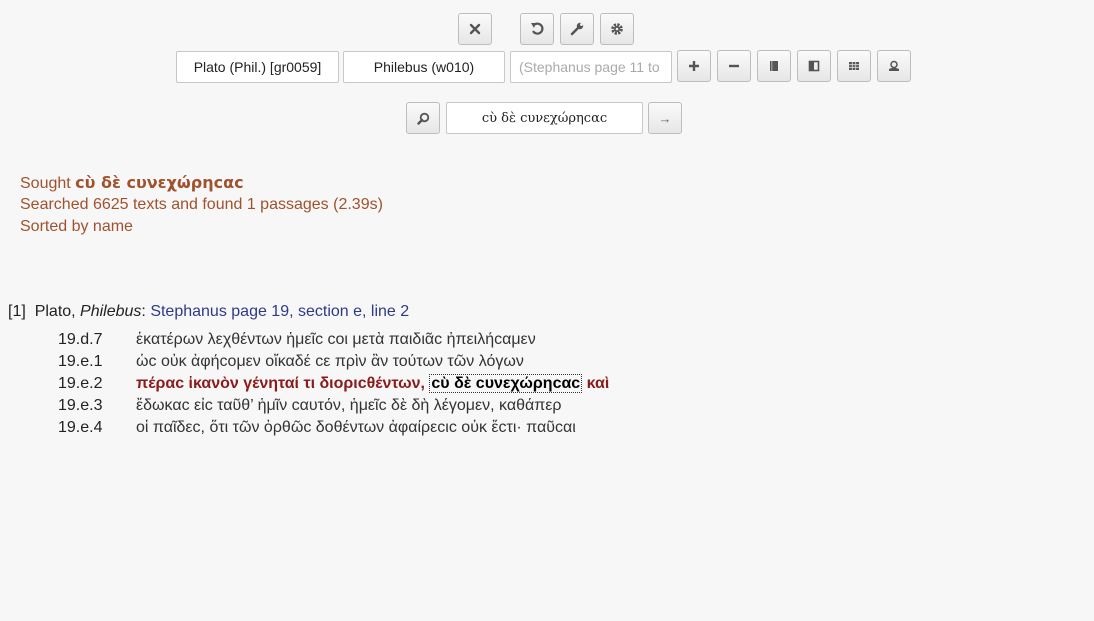 The height and width of the screenshot is (621, 1094). Describe the element at coordinates (80, 339) in the screenshot. I see `line-ref: 19.d.7` at that location.